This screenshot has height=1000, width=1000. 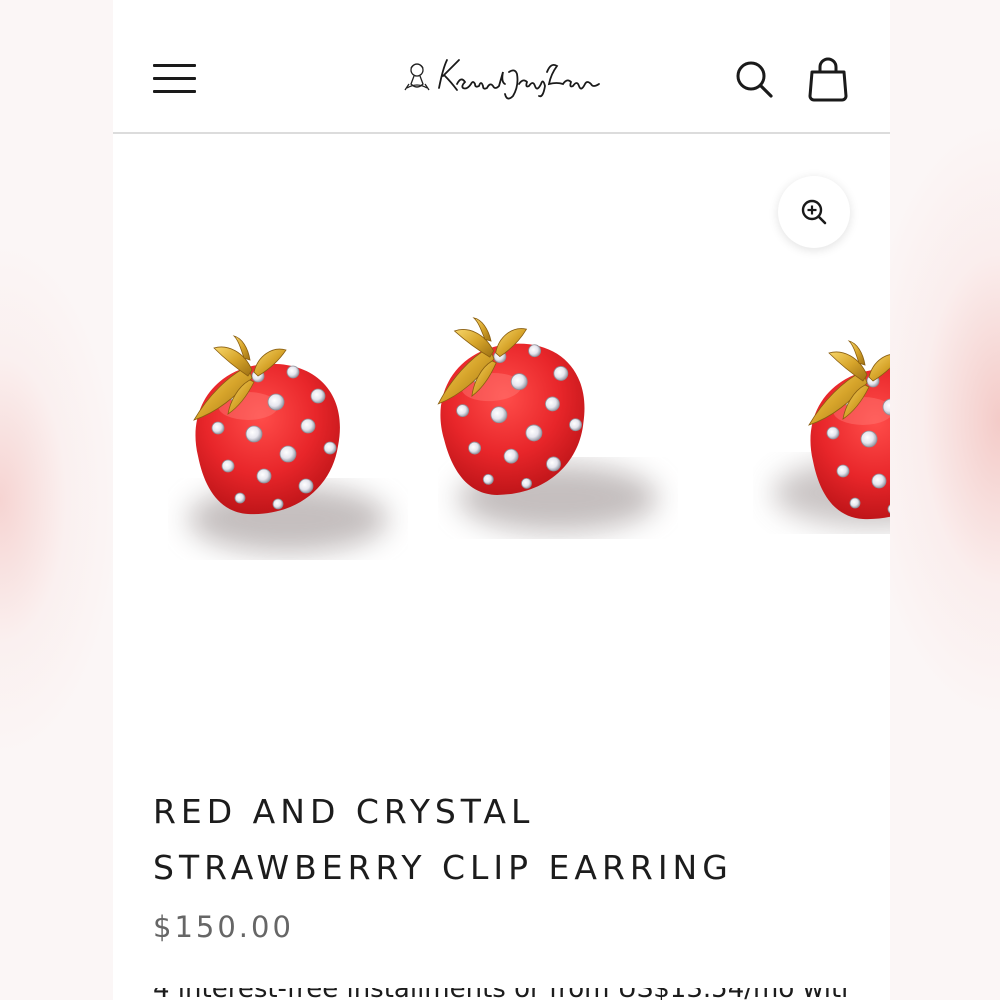 What do you see at coordinates (175, 80) in the screenshot?
I see `menu-button` at bounding box center [175, 80].